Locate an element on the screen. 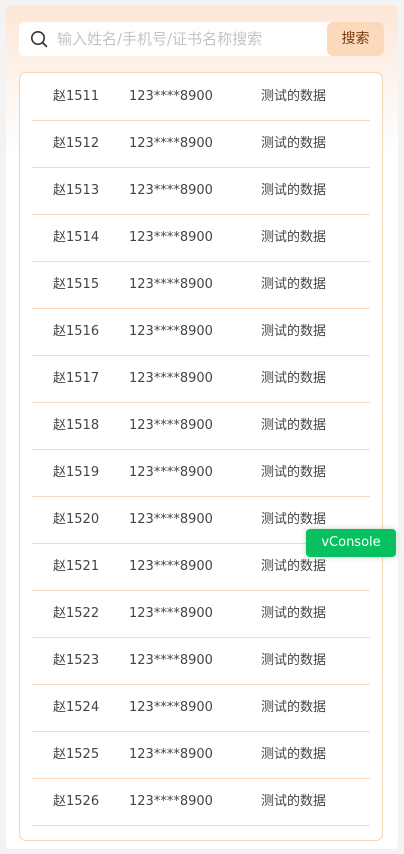 This screenshot has width=404, height=854. list-item-name: 赵1520 is located at coordinates (76, 519).